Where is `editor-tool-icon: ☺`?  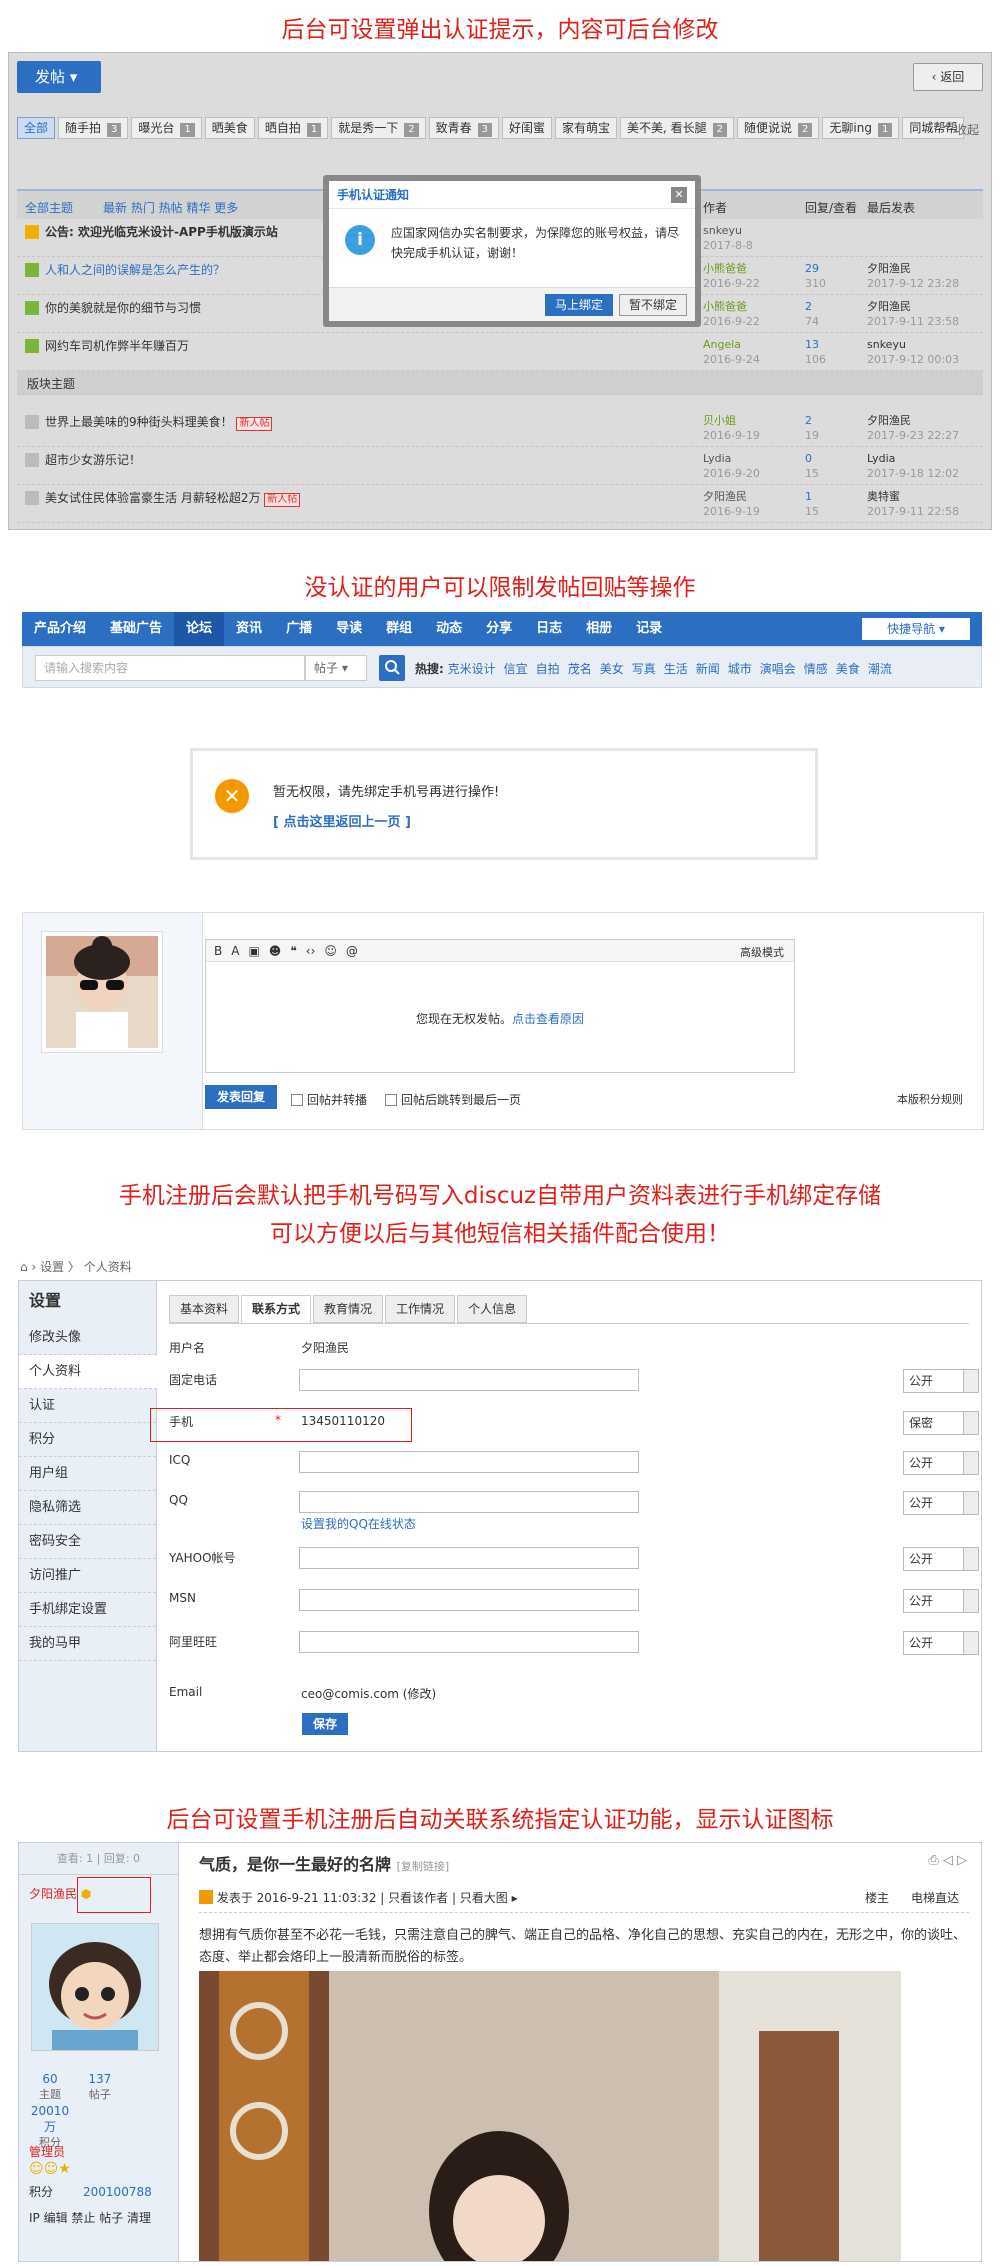 editor-tool-icon: ☺ is located at coordinates (330, 951).